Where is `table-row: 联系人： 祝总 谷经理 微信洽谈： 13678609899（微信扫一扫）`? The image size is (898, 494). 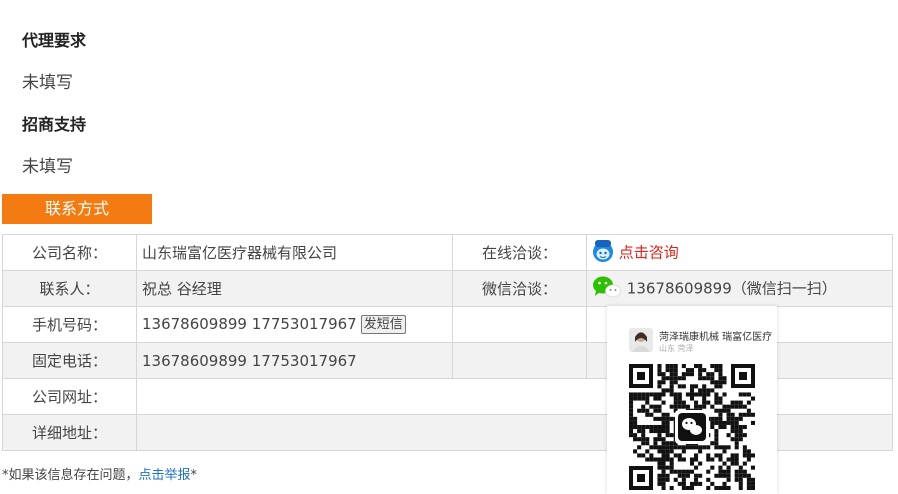 table-row: 联系人： 祝总 谷经理 微信洽谈： 13678609899（微信扫一扫） is located at coordinates (447, 288).